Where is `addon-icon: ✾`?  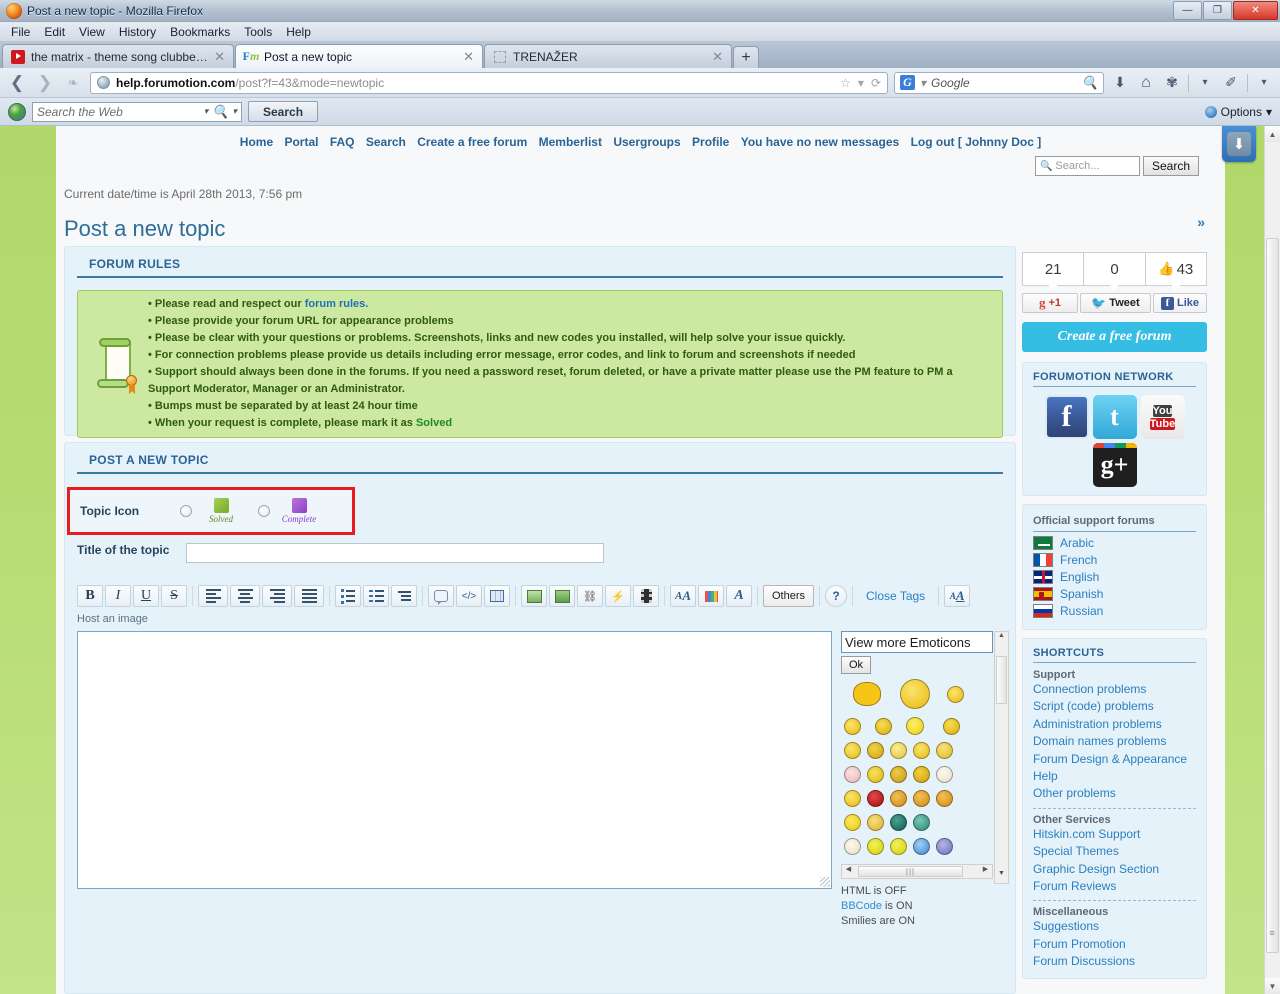 addon-icon: ✾ is located at coordinates (1172, 82).